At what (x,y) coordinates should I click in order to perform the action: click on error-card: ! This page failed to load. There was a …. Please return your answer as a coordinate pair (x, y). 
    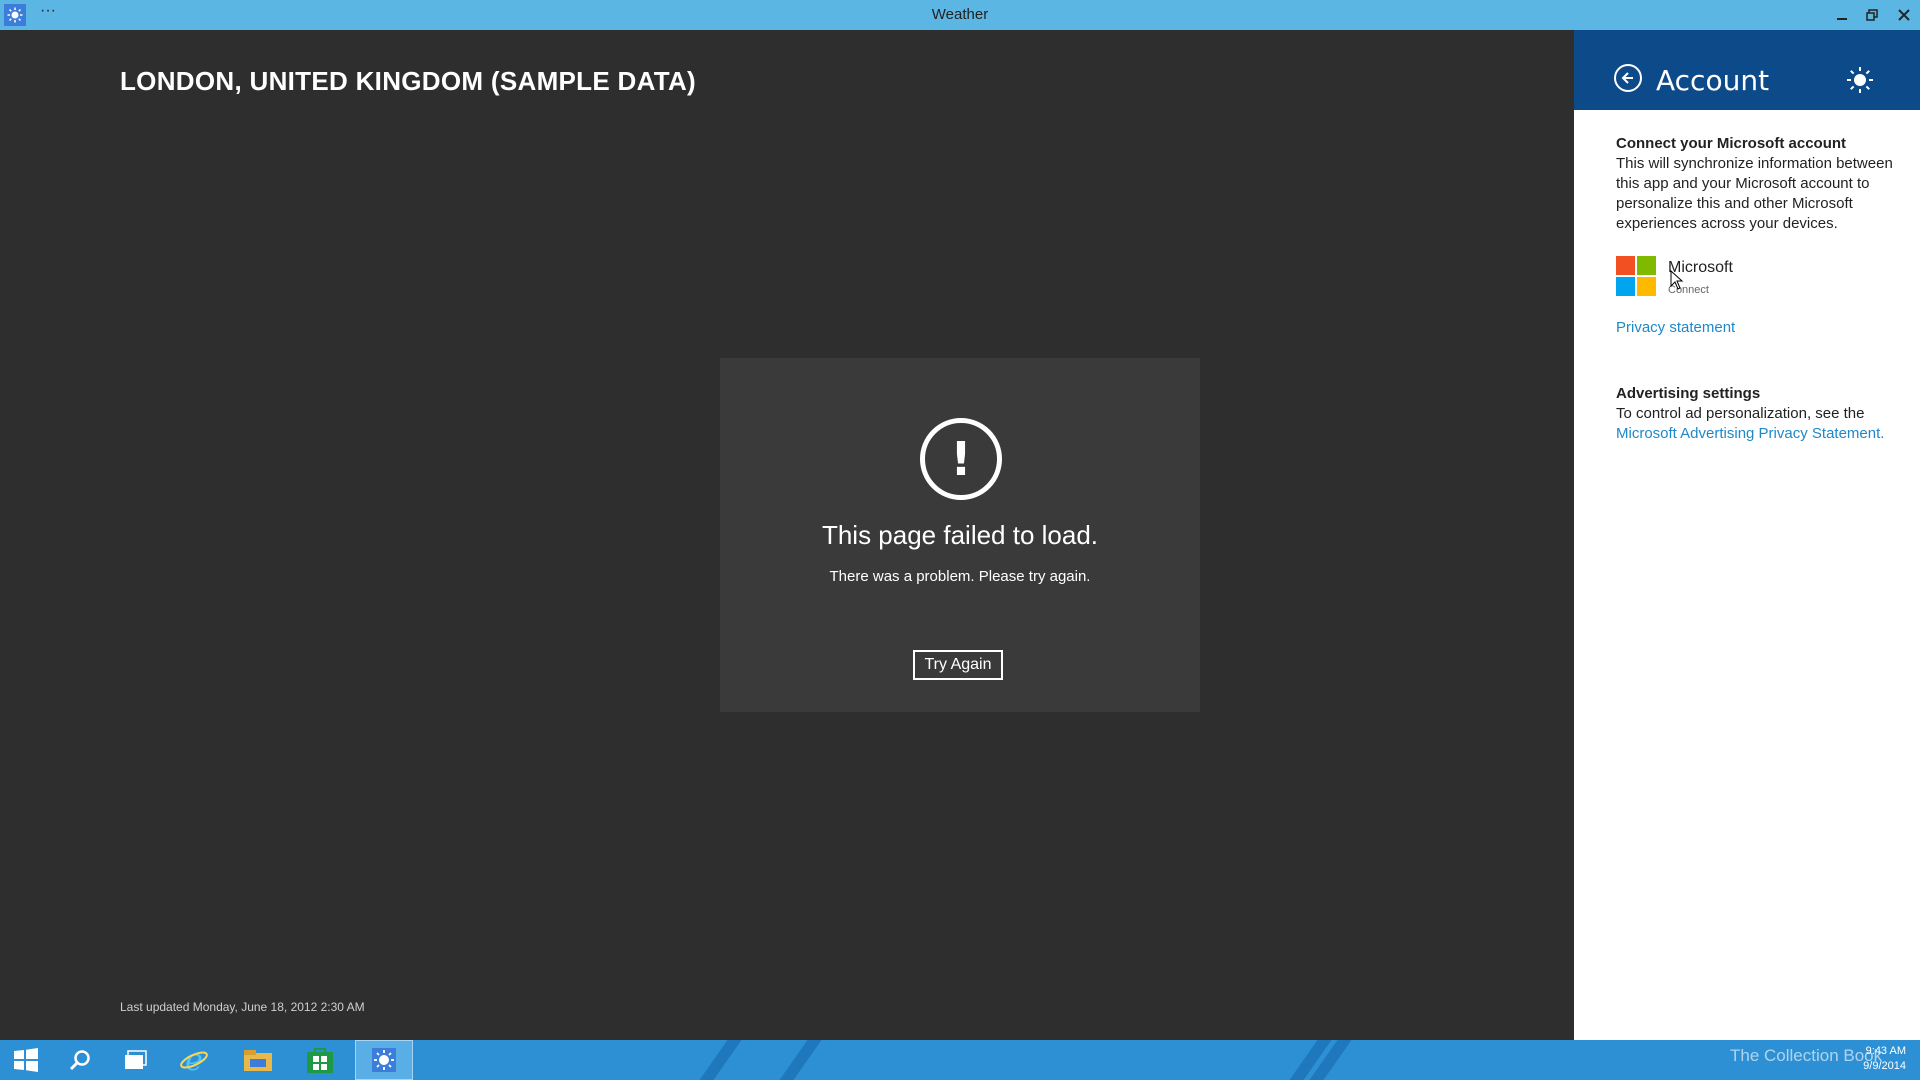
    Looking at the image, I should click on (960, 535).